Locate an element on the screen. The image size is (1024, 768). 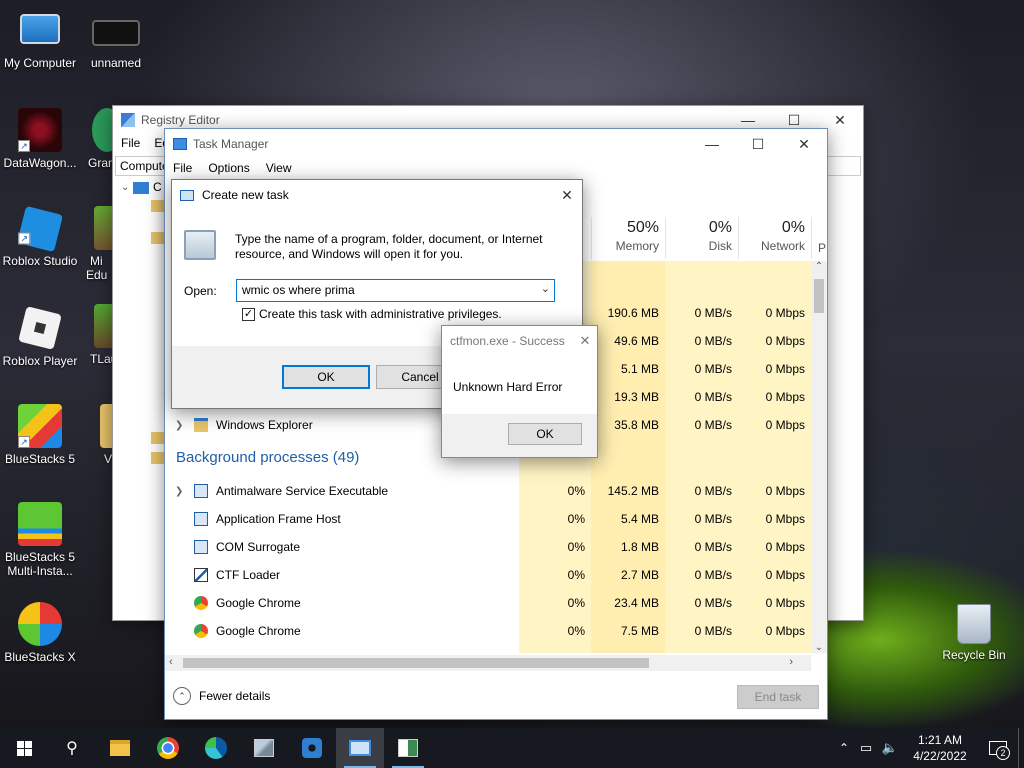
error-titlebar: ctfmon.exe - Success ✕ is located at coordinates (519, 341).